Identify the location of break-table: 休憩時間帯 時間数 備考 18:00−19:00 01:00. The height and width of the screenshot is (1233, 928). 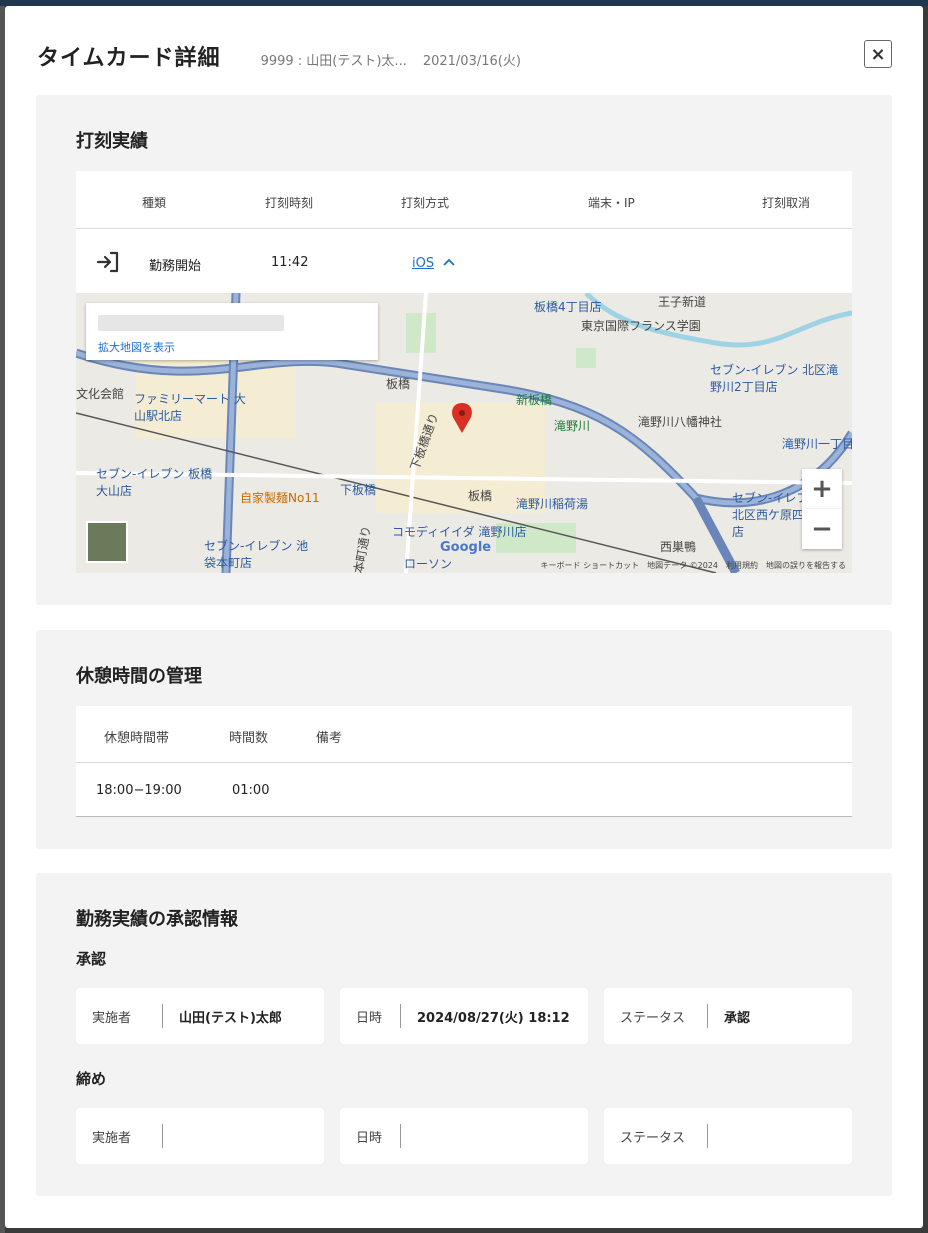
(464, 761).